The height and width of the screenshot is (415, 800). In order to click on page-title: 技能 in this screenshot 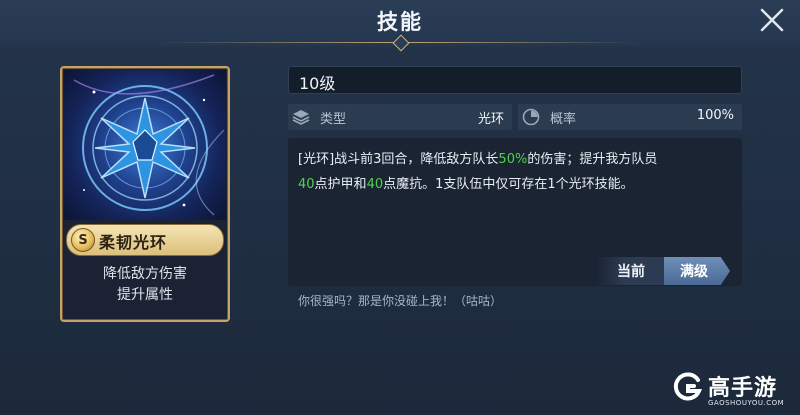, I will do `click(400, 22)`.